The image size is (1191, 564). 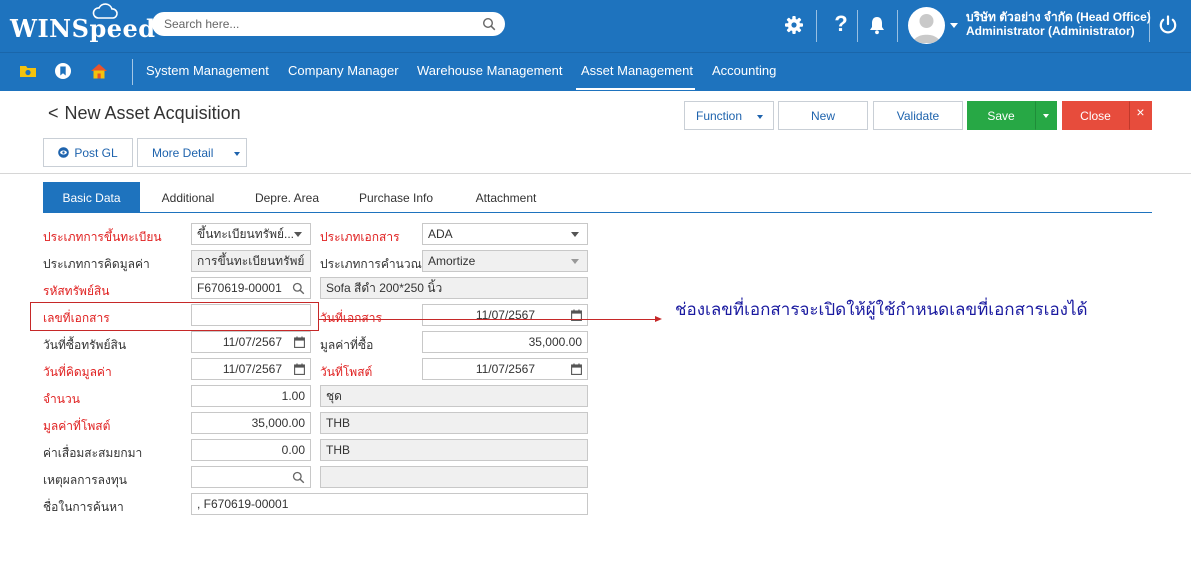 I want to click on page-title-text: New Asset Acquisition, so click(x=152, y=113).